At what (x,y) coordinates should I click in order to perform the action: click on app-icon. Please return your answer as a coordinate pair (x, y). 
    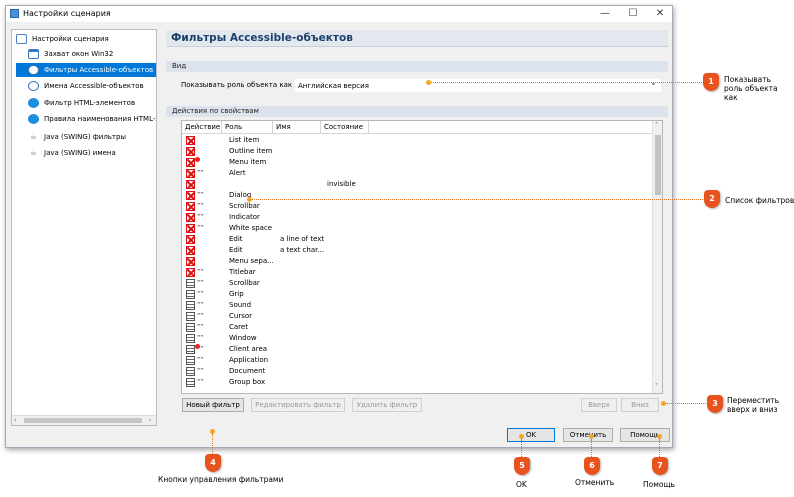
    Looking at the image, I should click on (14, 13).